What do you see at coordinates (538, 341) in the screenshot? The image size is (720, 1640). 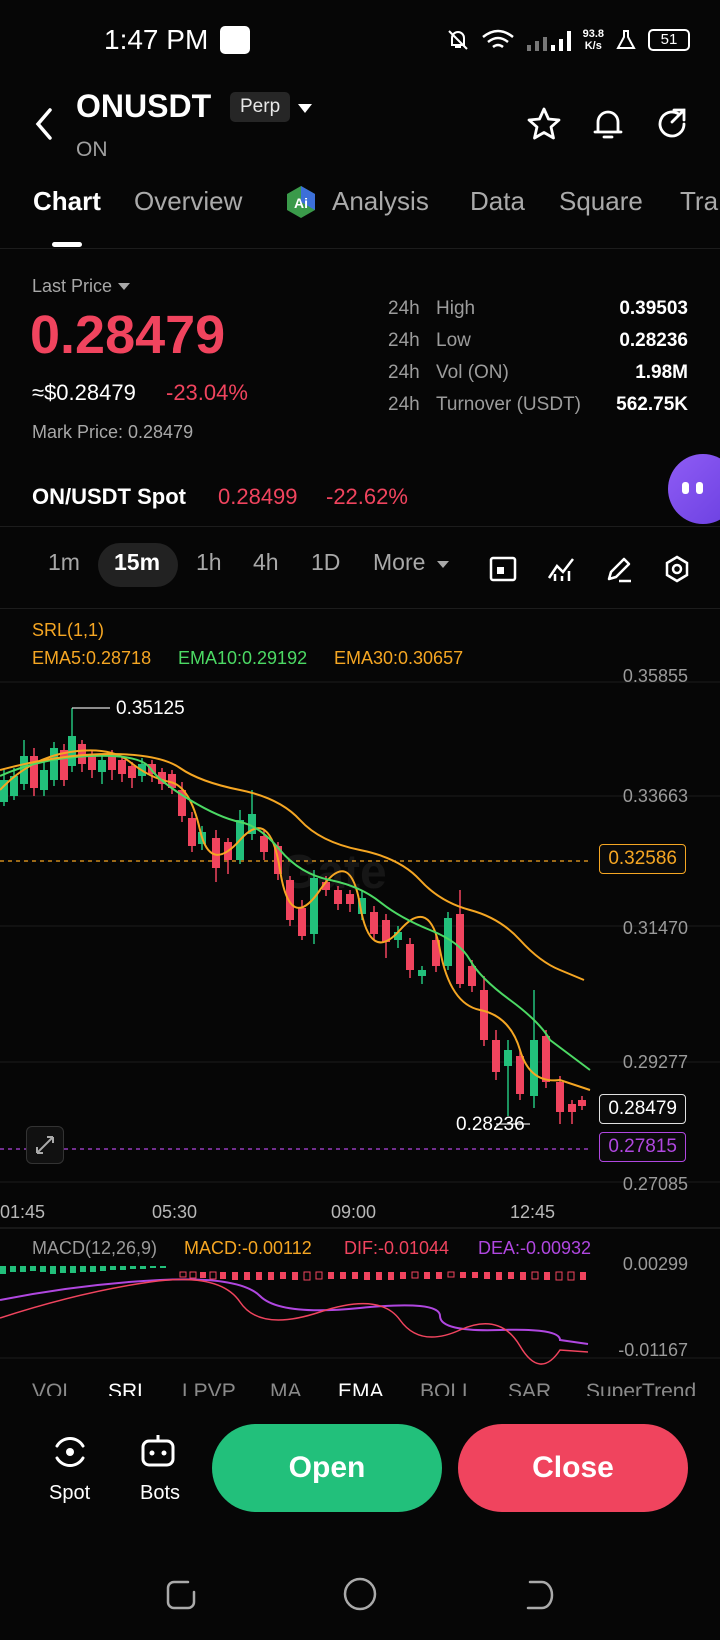 I see `stat-low: 24h Low 0.28236` at bounding box center [538, 341].